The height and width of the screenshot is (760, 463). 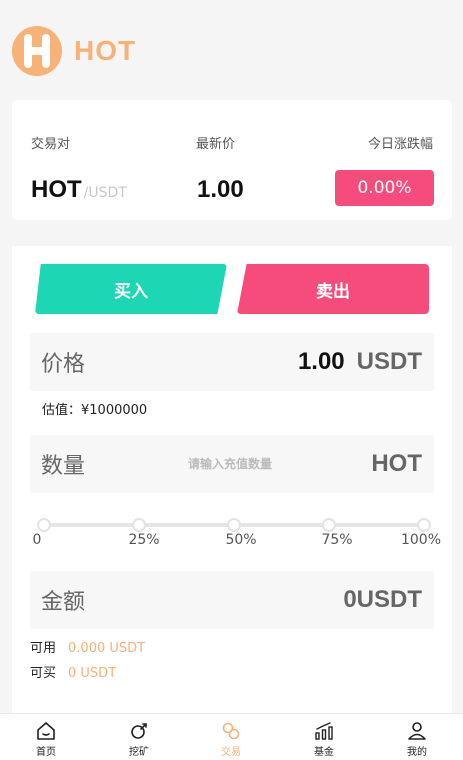 What do you see at coordinates (139, 752) in the screenshot?
I see `nav-label-mining: 挖矿` at bounding box center [139, 752].